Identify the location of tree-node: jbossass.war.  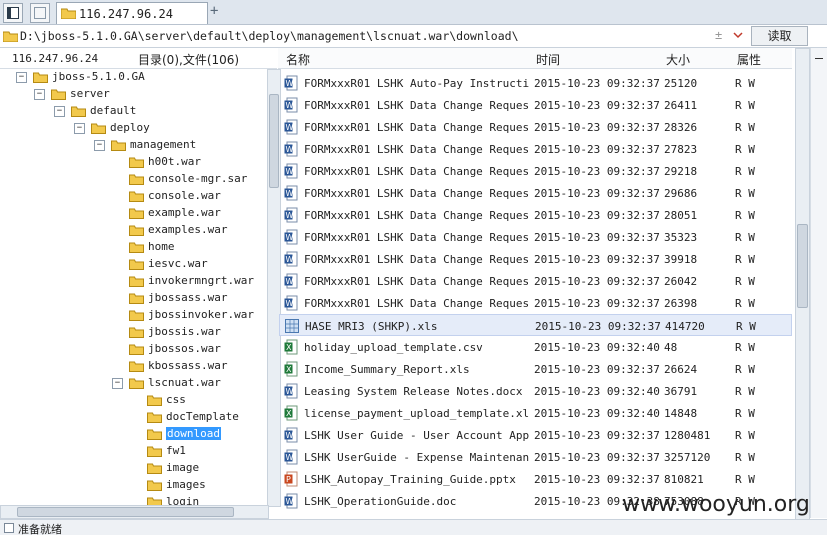
(133, 298).